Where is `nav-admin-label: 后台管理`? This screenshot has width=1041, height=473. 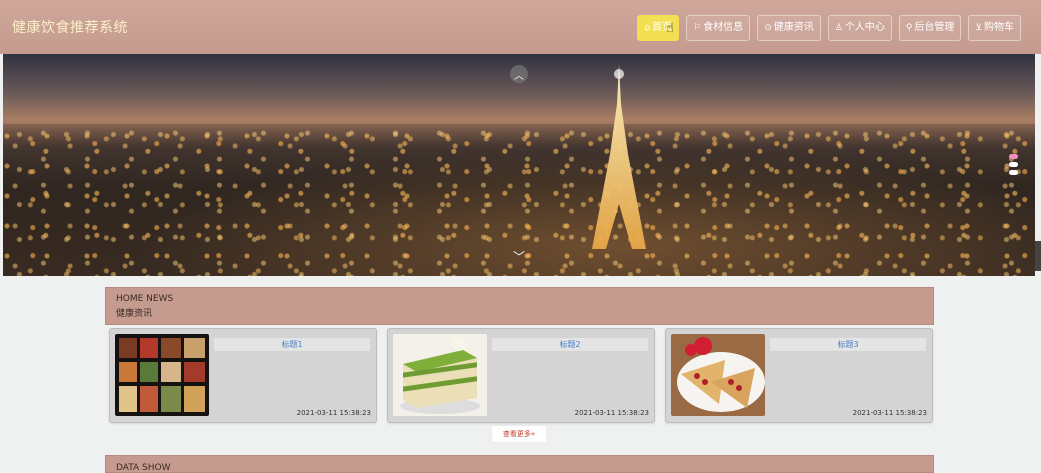
nav-admin-label: 后台管理 is located at coordinates (934, 27).